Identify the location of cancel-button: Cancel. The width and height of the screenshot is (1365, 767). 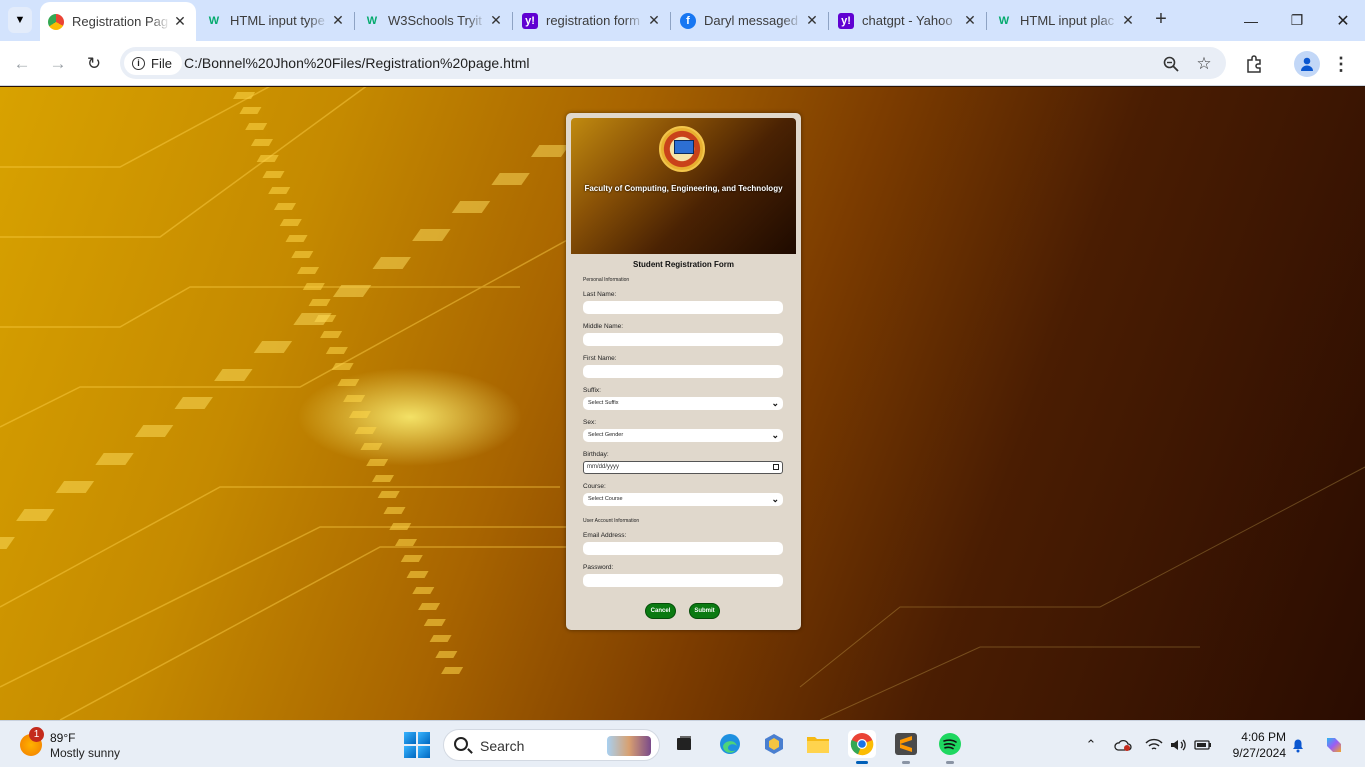
(660, 611).